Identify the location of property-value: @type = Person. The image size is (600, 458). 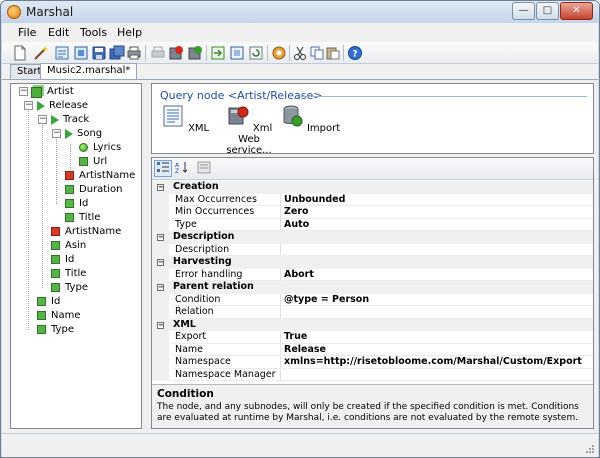
(437, 300).